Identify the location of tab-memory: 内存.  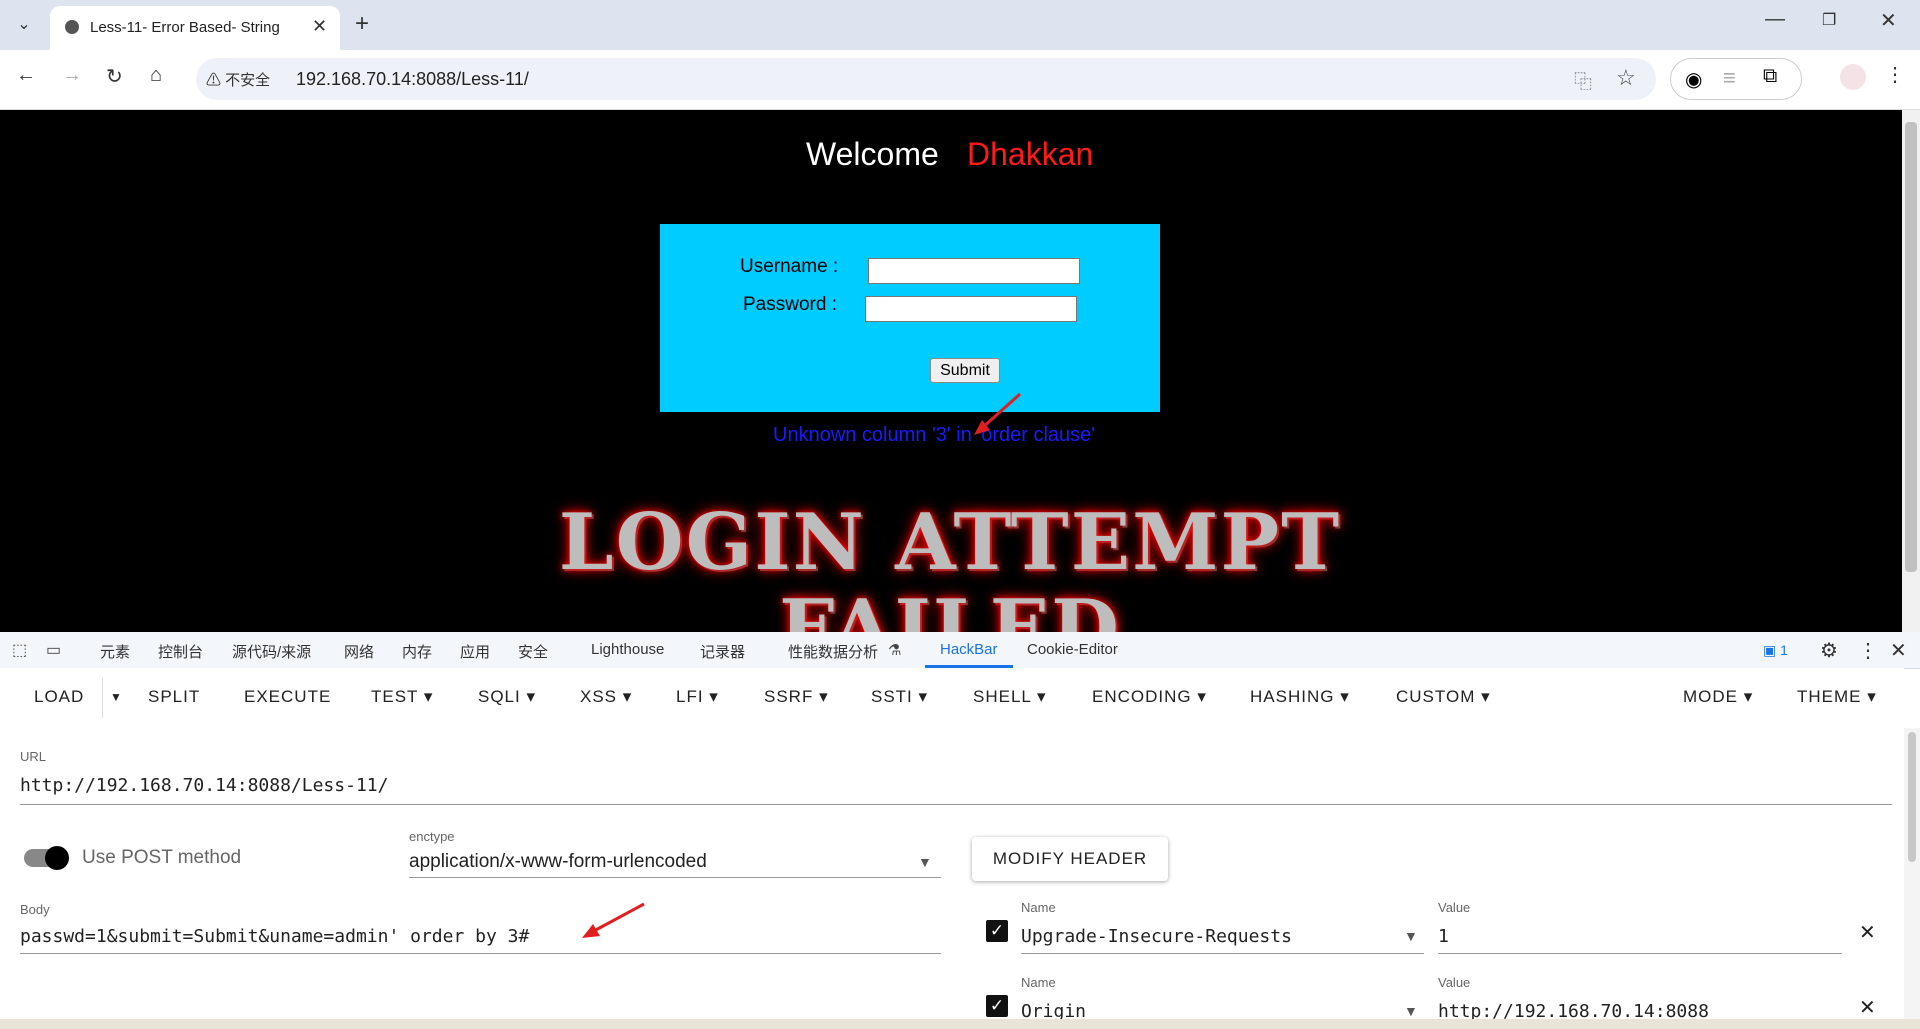
(417, 651).